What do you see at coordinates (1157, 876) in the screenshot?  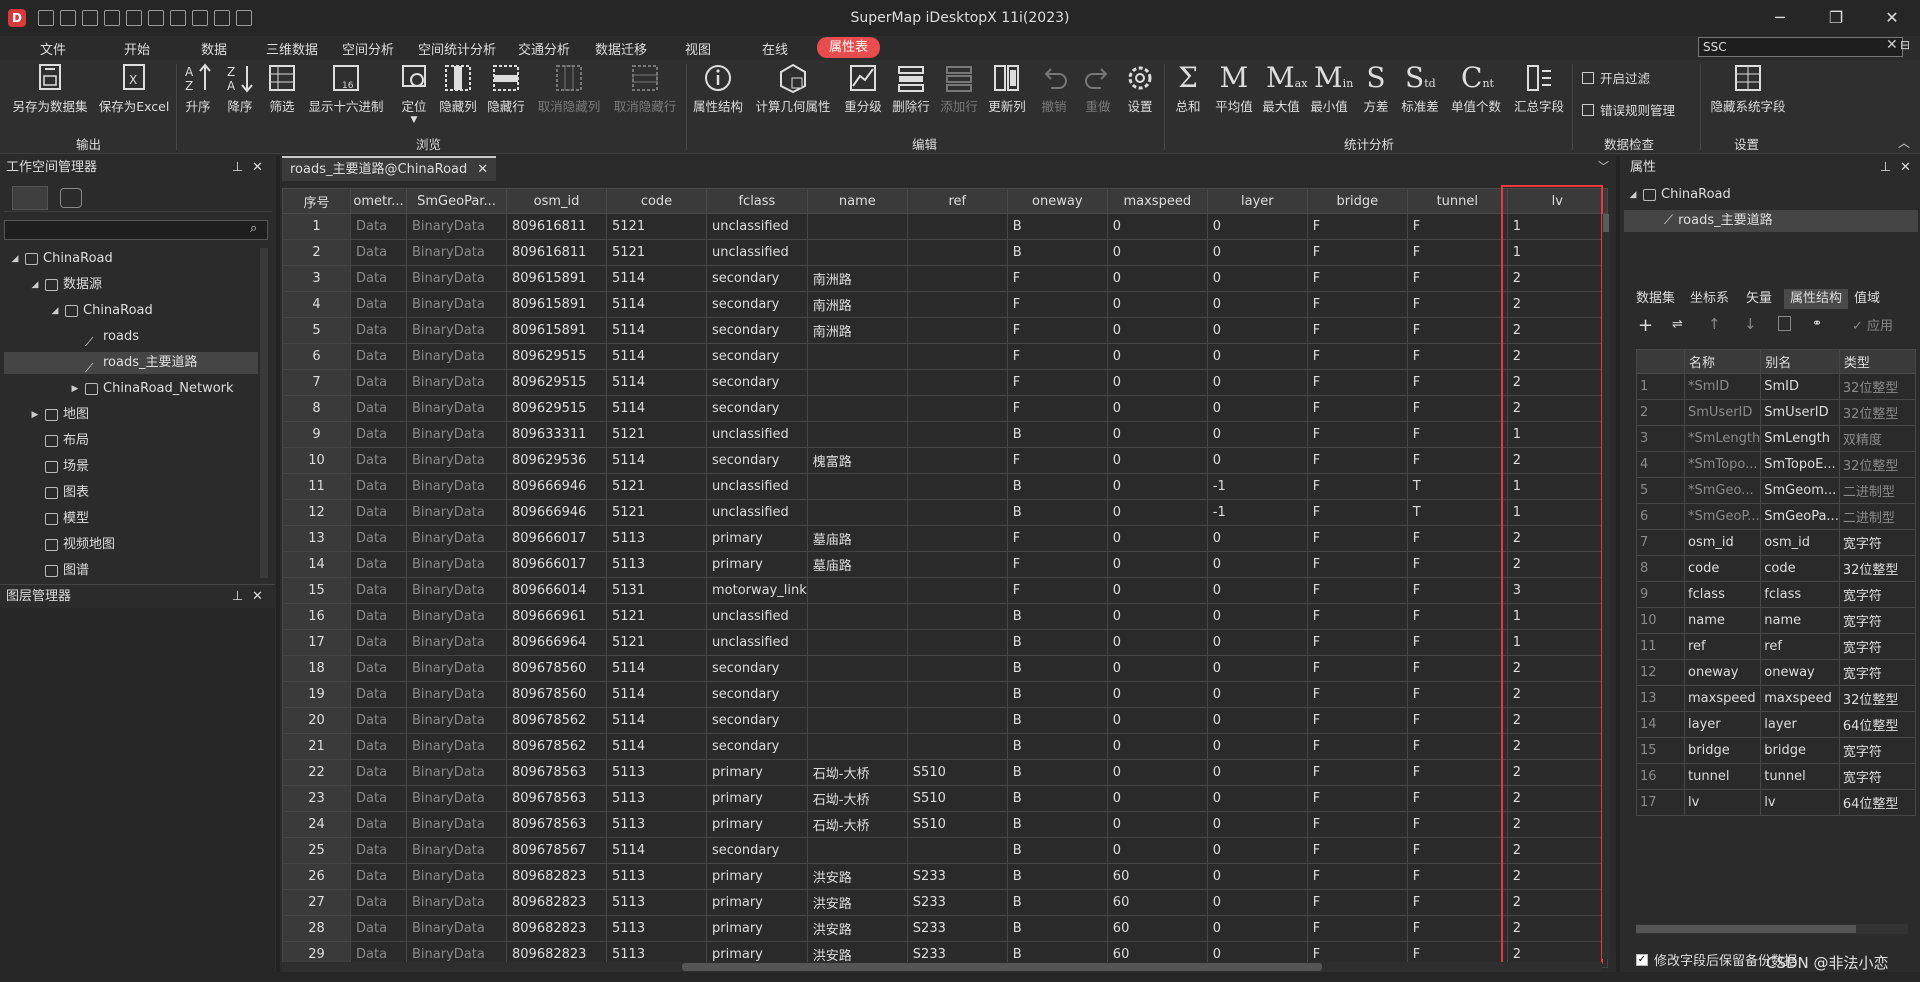 I see `table-cell: 60` at bounding box center [1157, 876].